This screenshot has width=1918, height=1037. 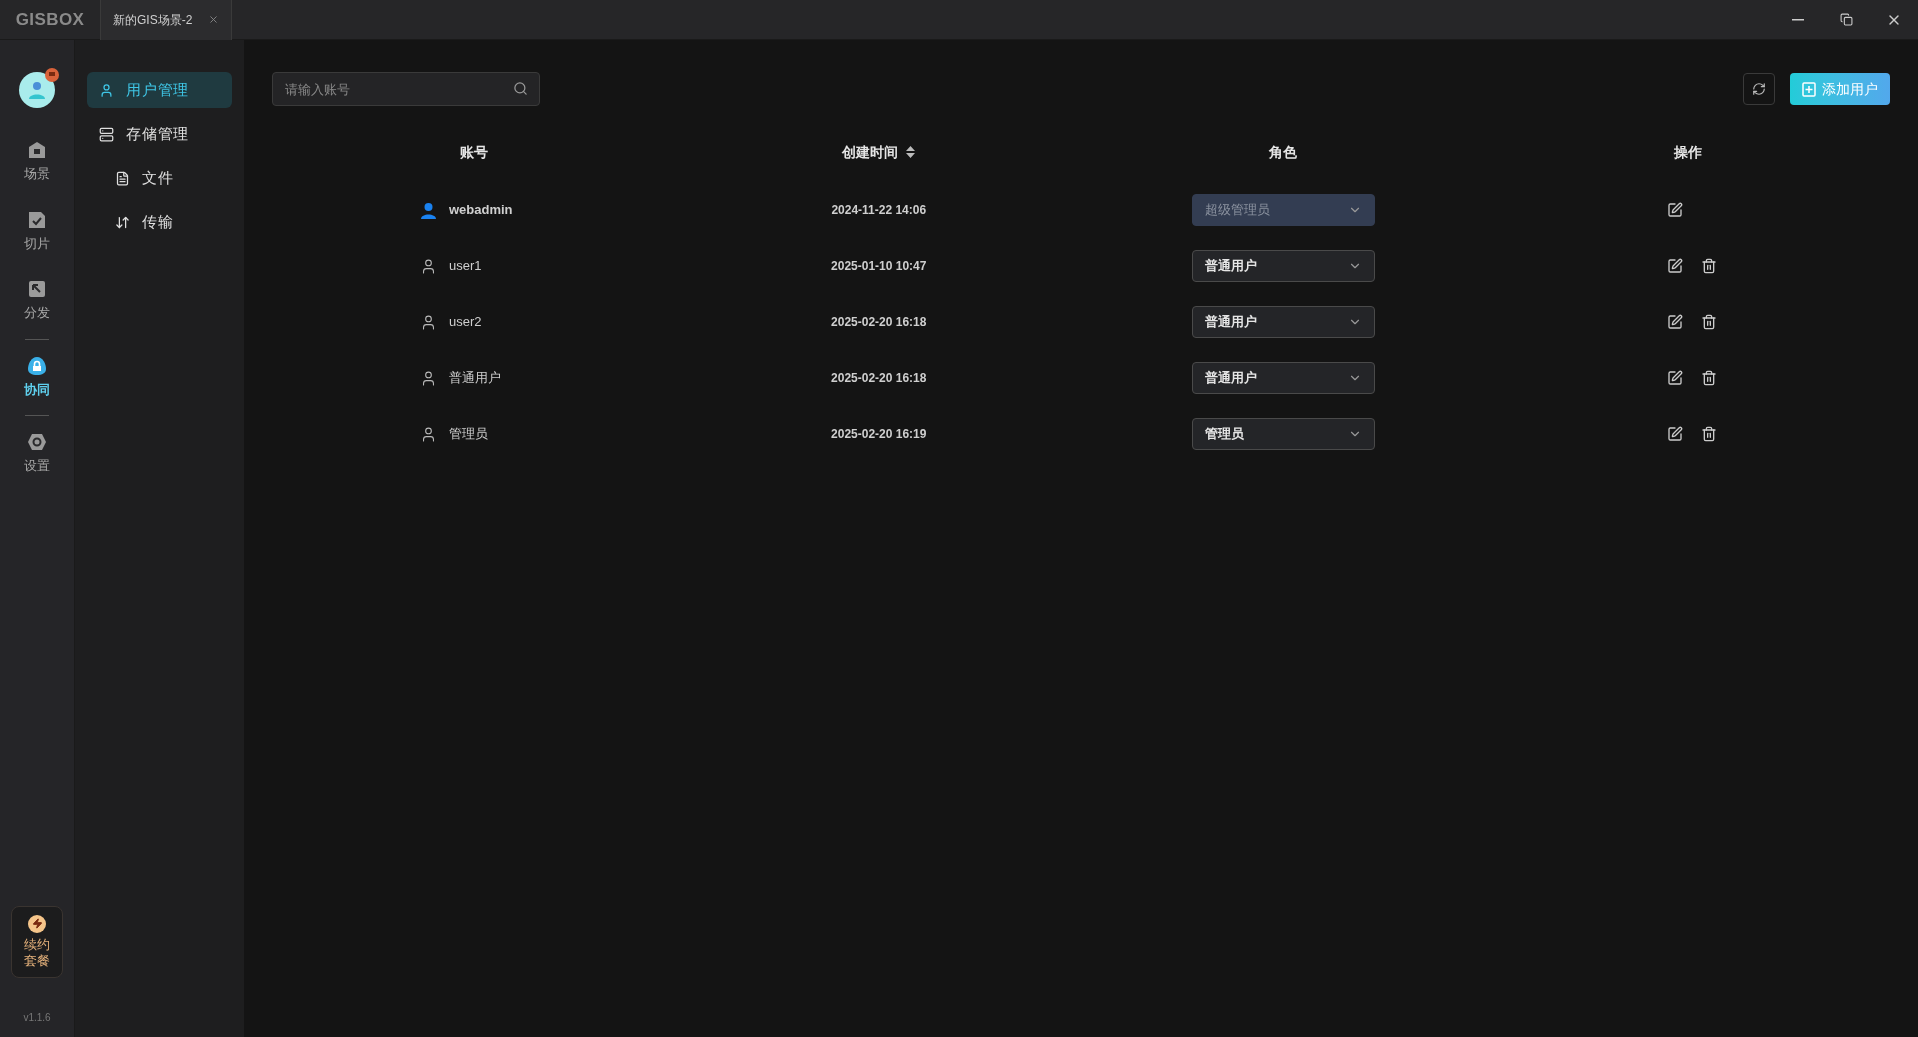 I want to click on sidebar-item: 用户管理, so click(x=159, y=90).